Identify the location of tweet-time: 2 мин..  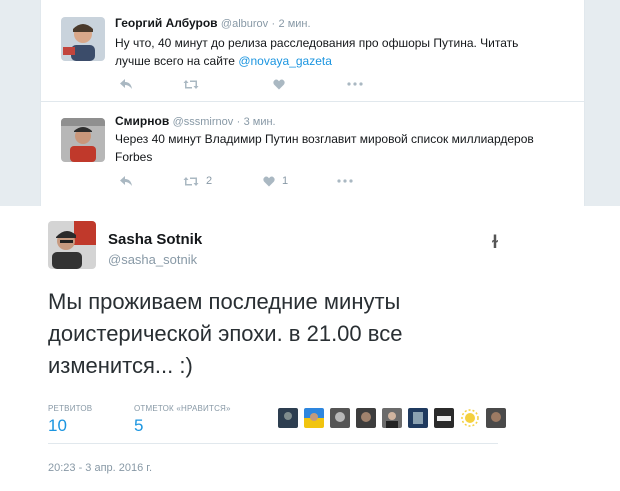
(295, 24).